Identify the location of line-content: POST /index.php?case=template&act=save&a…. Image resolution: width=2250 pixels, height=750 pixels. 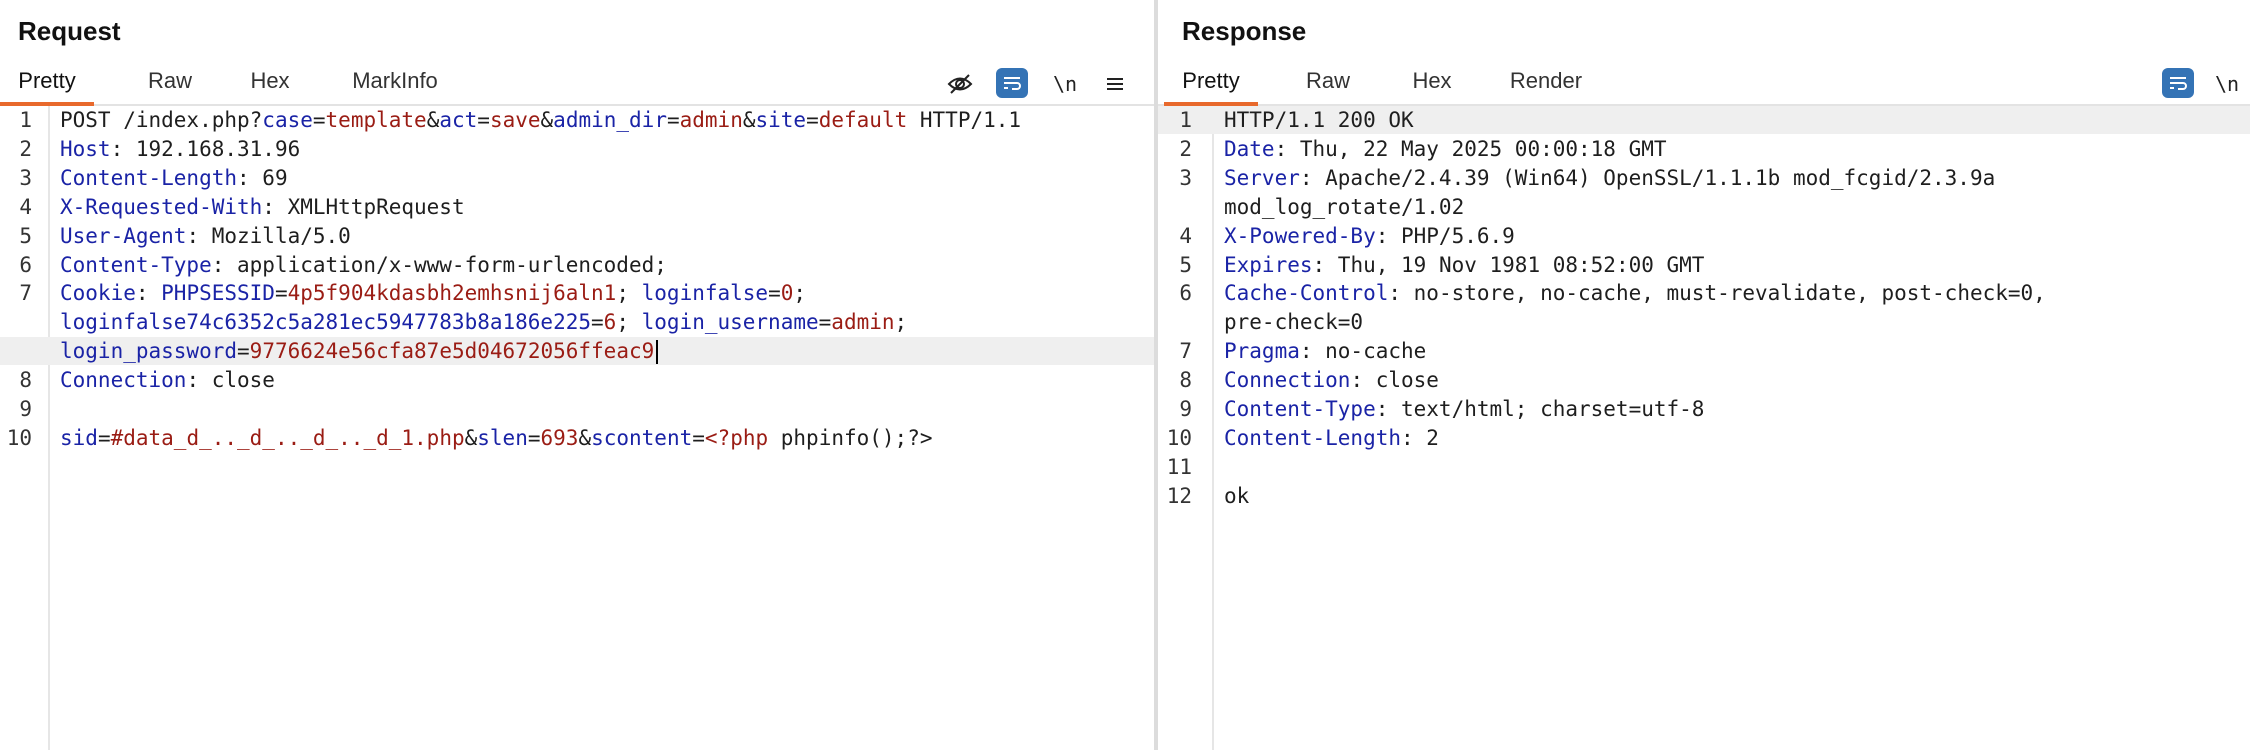
(540, 120).